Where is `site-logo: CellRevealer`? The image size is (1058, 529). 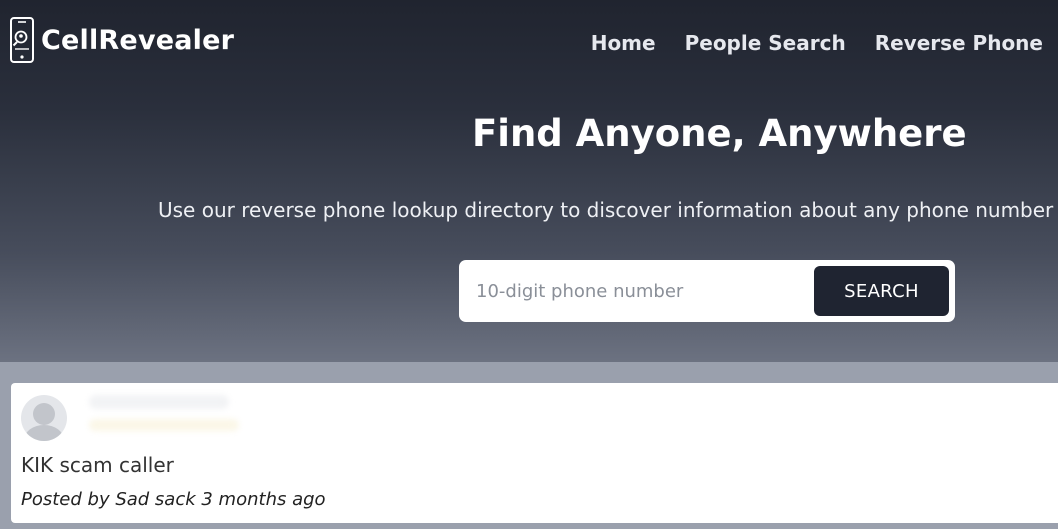 site-logo: CellRevealer is located at coordinates (121, 40).